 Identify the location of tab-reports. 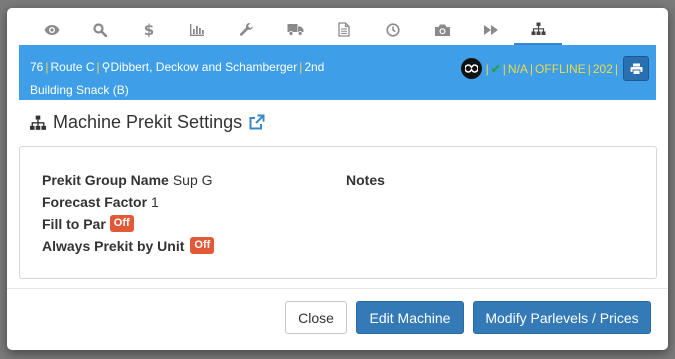
(197, 29).